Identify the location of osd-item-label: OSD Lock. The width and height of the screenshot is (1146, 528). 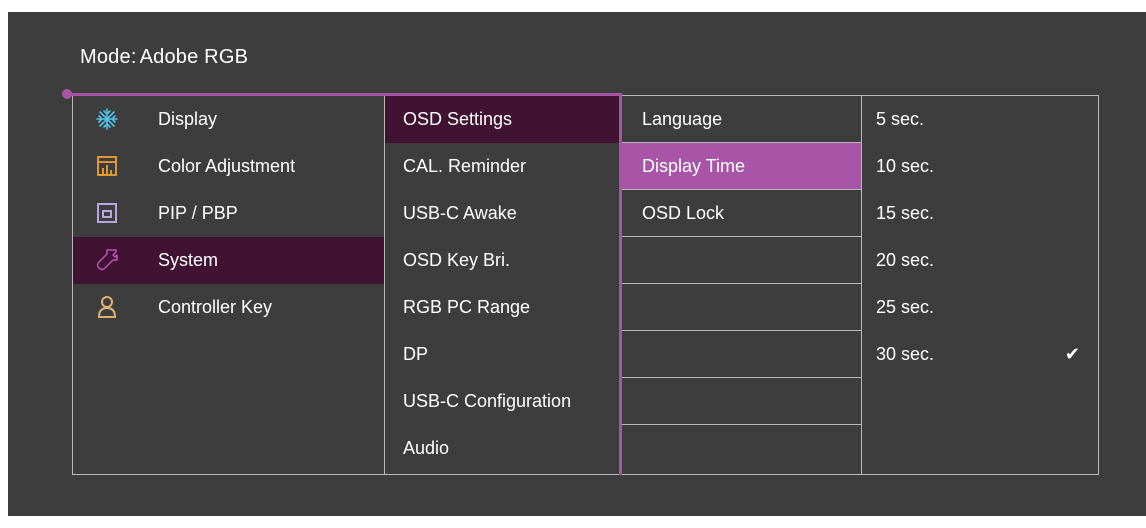
(683, 213).